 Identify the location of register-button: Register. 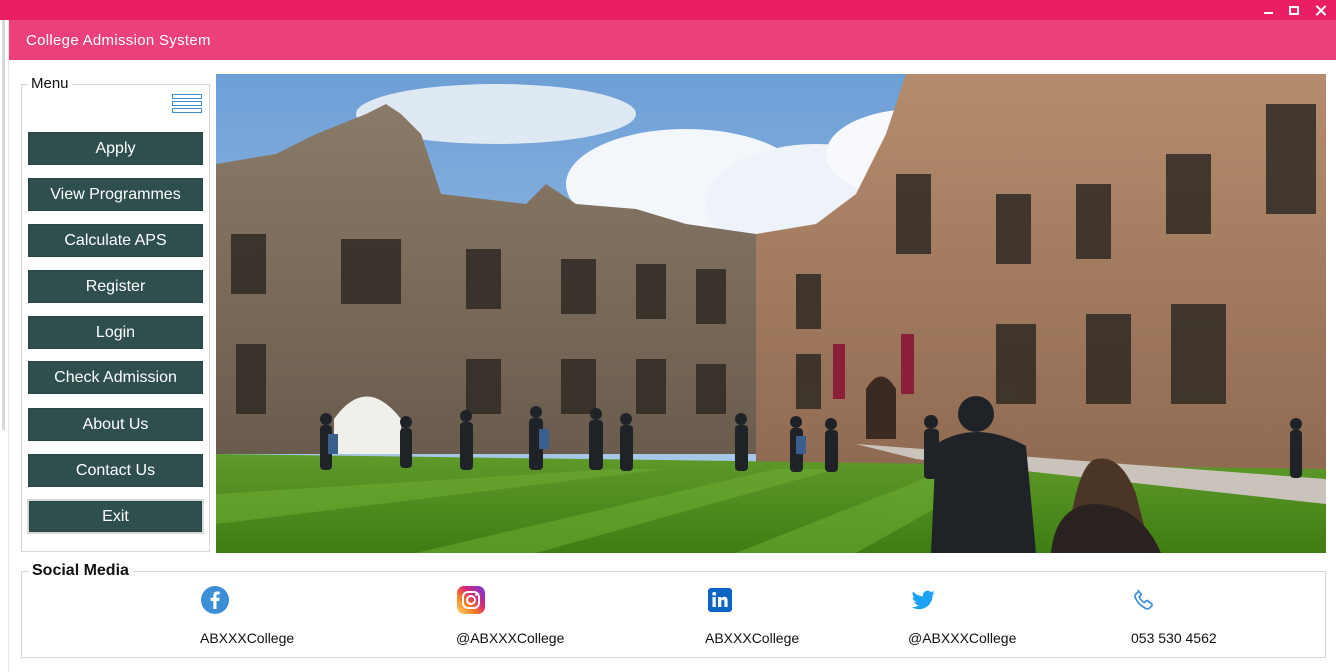
(115, 286).